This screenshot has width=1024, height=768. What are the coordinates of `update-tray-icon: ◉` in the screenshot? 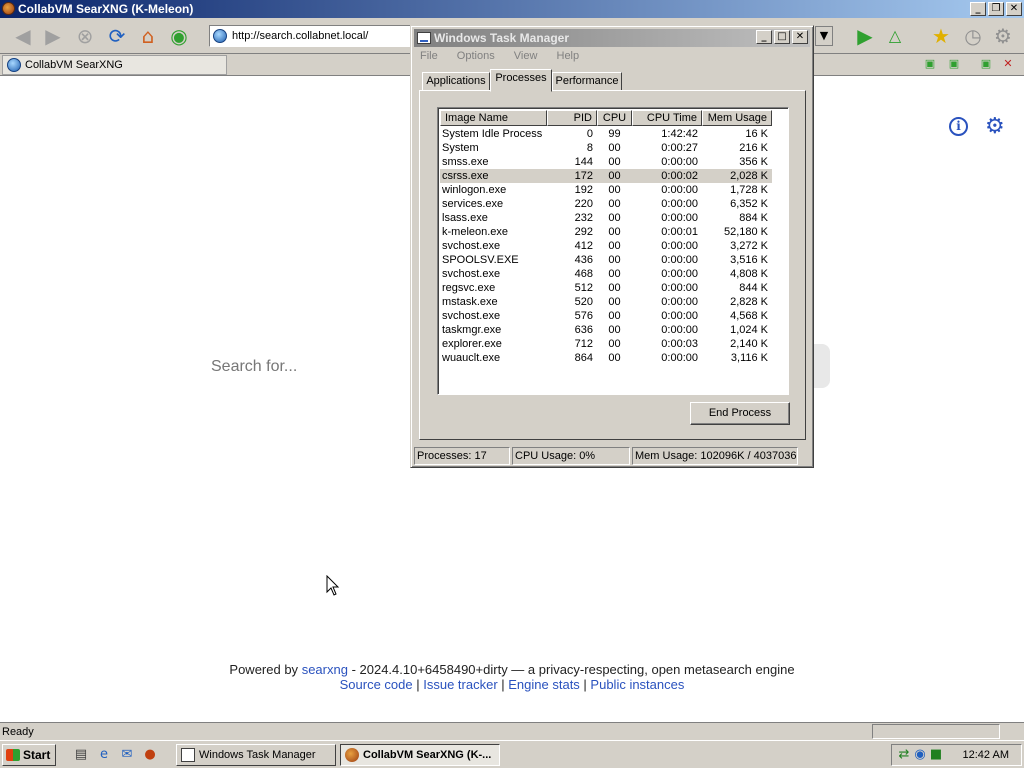 It's located at (920, 755).